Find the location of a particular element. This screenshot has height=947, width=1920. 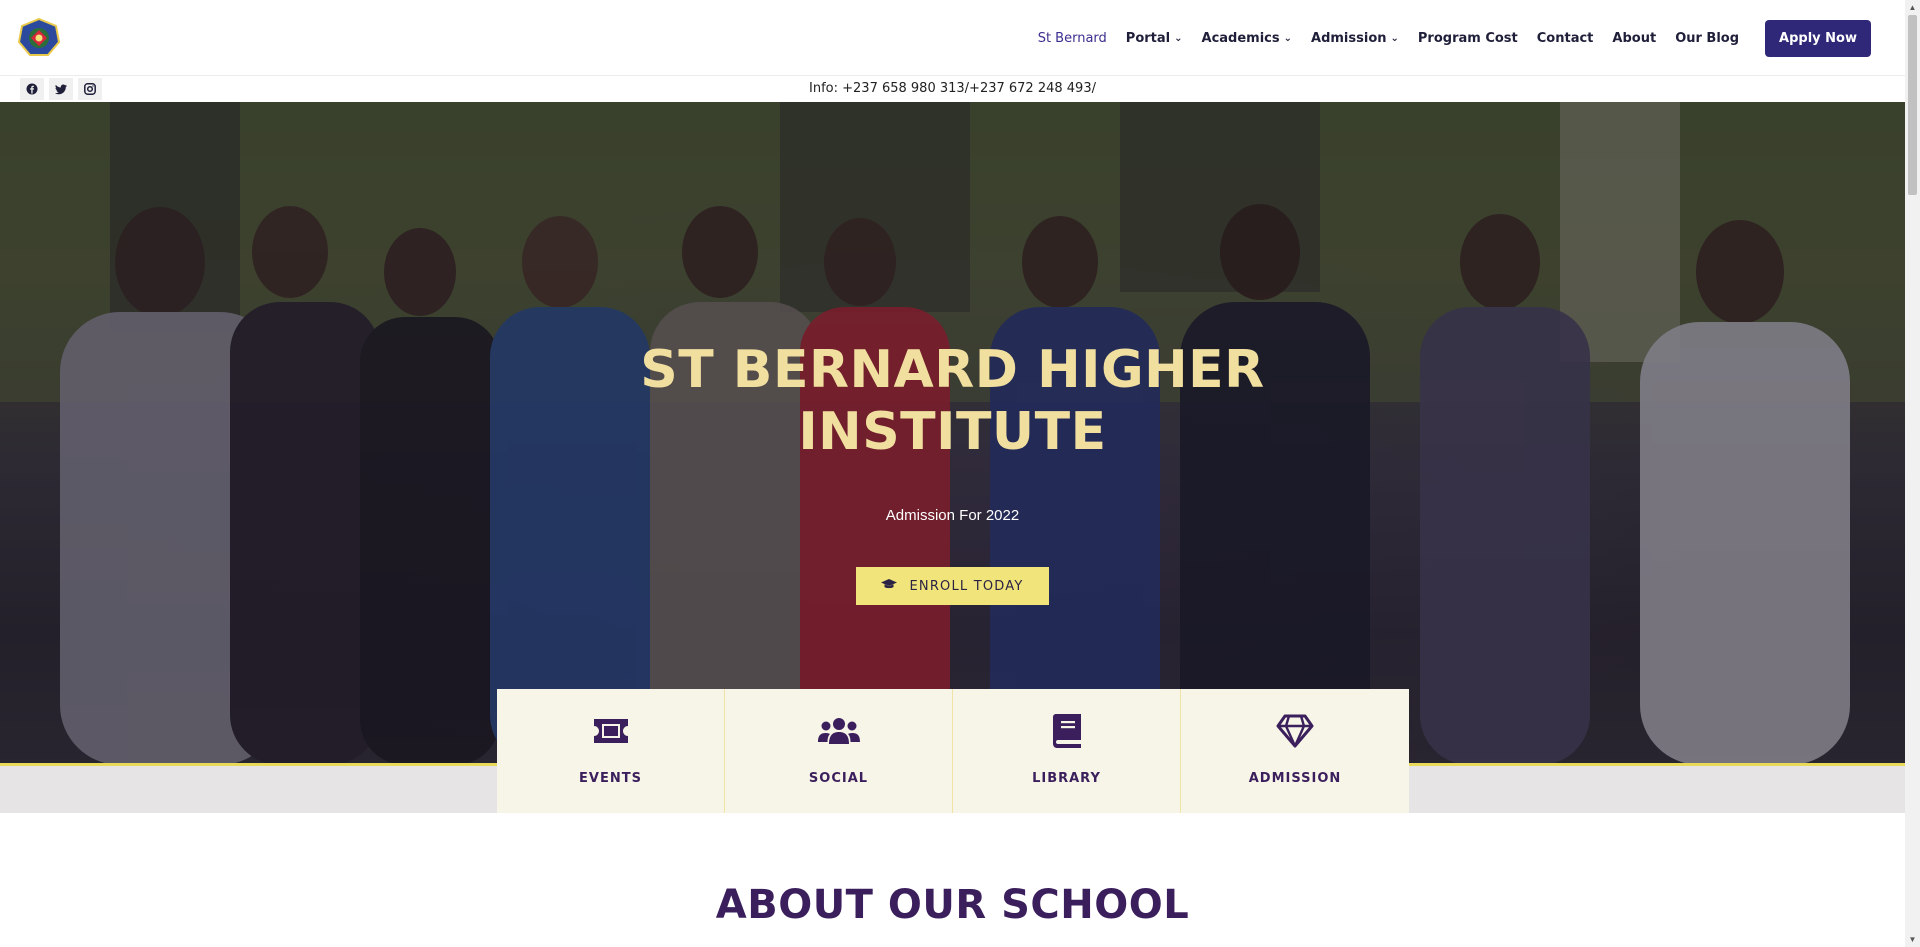

nav-program-cost: Program Cost is located at coordinates (1468, 38).